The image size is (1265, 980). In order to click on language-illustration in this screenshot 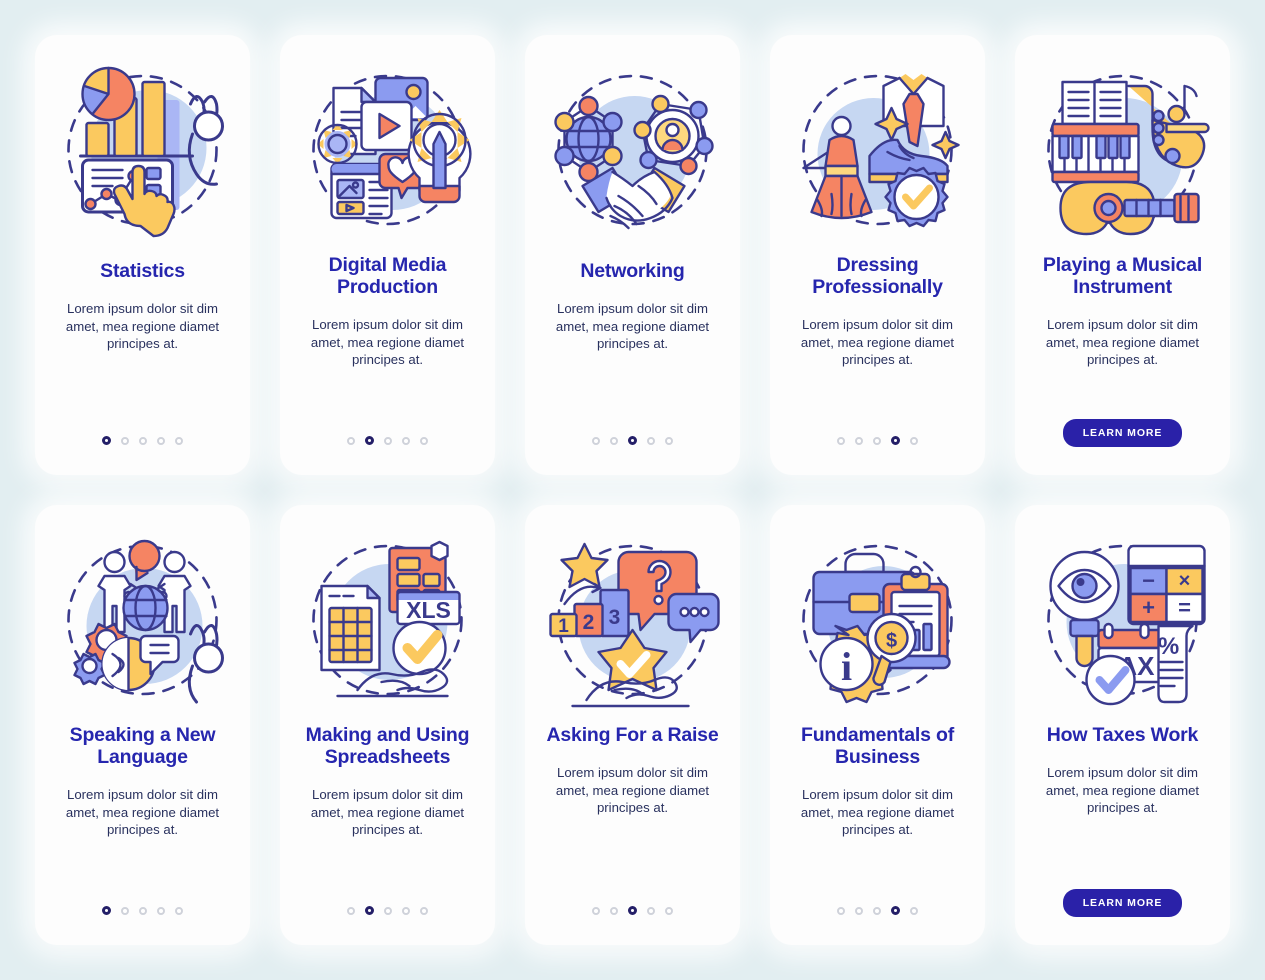, I will do `click(143, 619)`.